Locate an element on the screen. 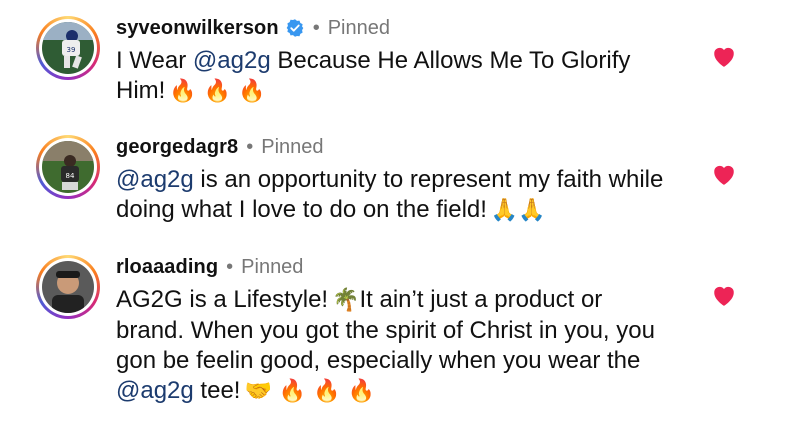  praying-hands-emoji-icons: 🙏🙏 is located at coordinates (518, 210).